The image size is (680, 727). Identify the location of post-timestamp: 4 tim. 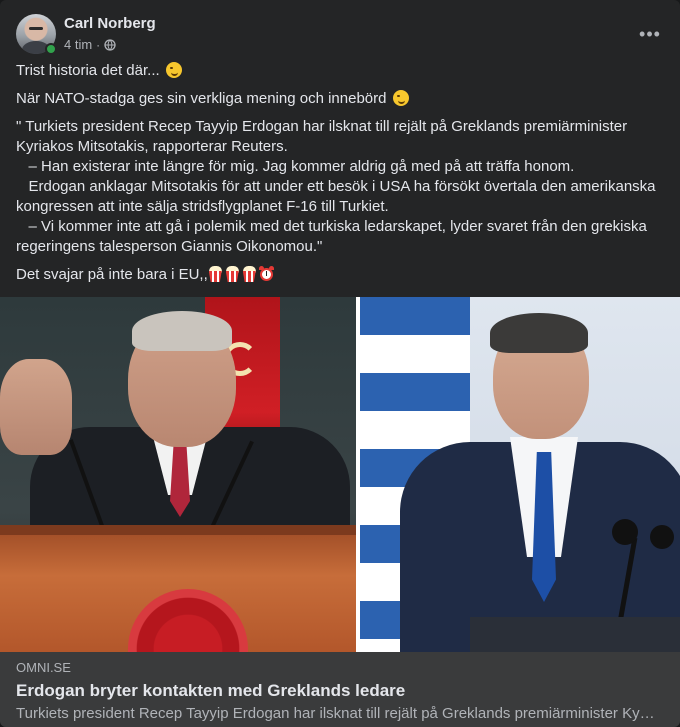
(78, 44).